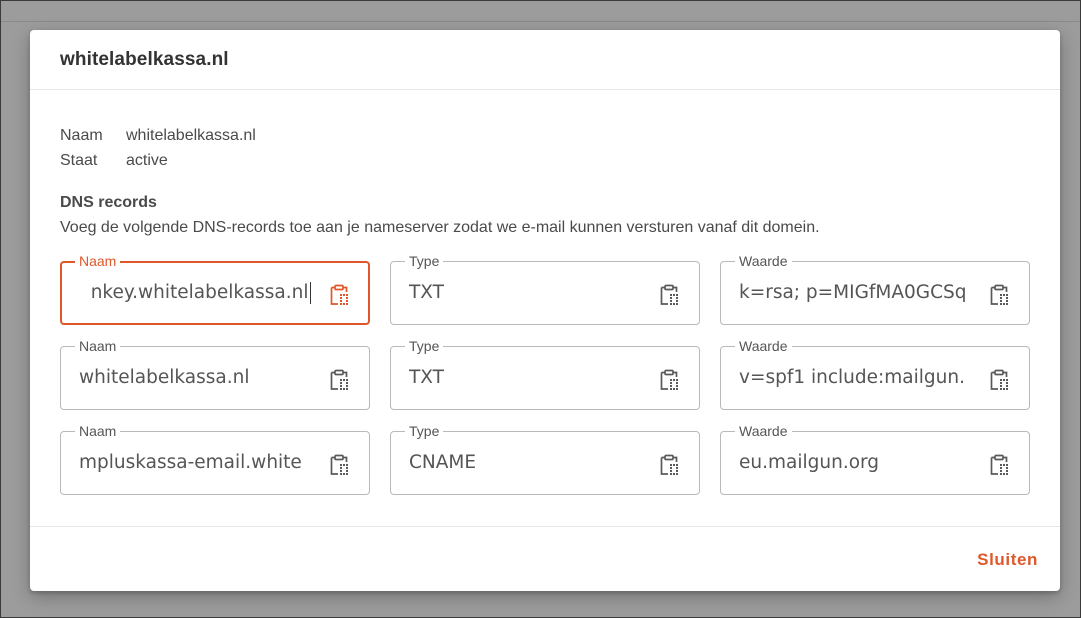  Describe the element at coordinates (545, 60) in the screenshot. I see `dialog-header: whitelabelkassa.nl` at that location.